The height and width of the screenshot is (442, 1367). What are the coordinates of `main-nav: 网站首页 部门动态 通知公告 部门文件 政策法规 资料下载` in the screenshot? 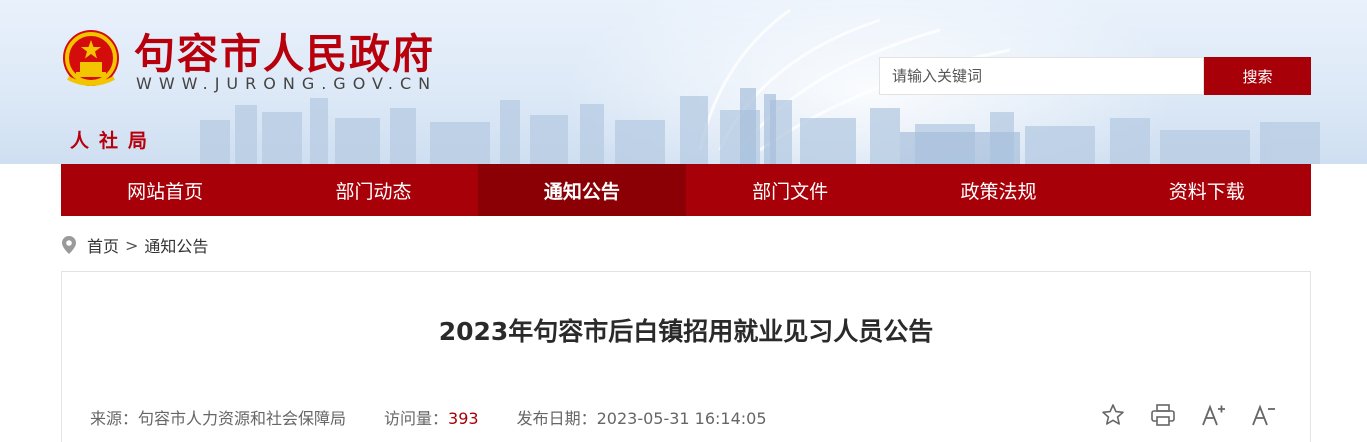 It's located at (686, 190).